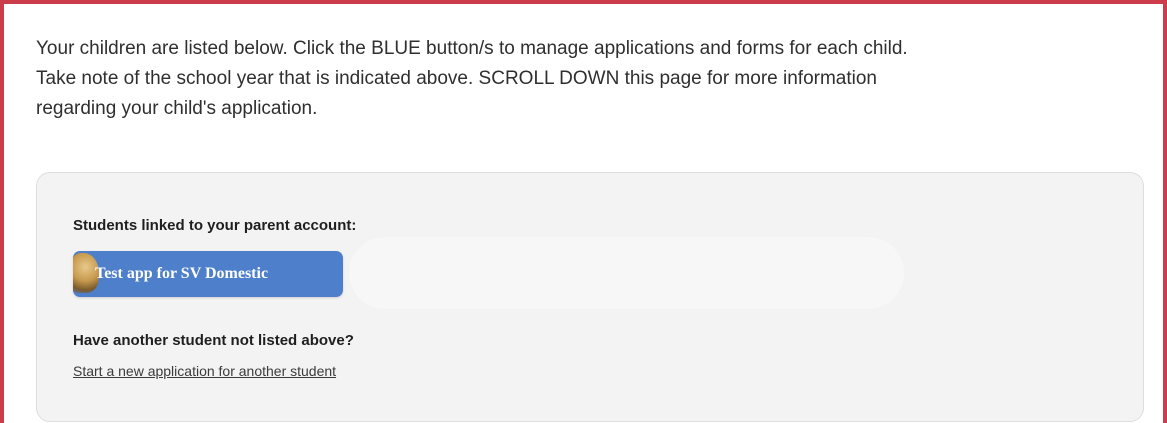  Describe the element at coordinates (215, 225) in the screenshot. I see `linked-students-heading: Students linked to your parent account:` at that location.